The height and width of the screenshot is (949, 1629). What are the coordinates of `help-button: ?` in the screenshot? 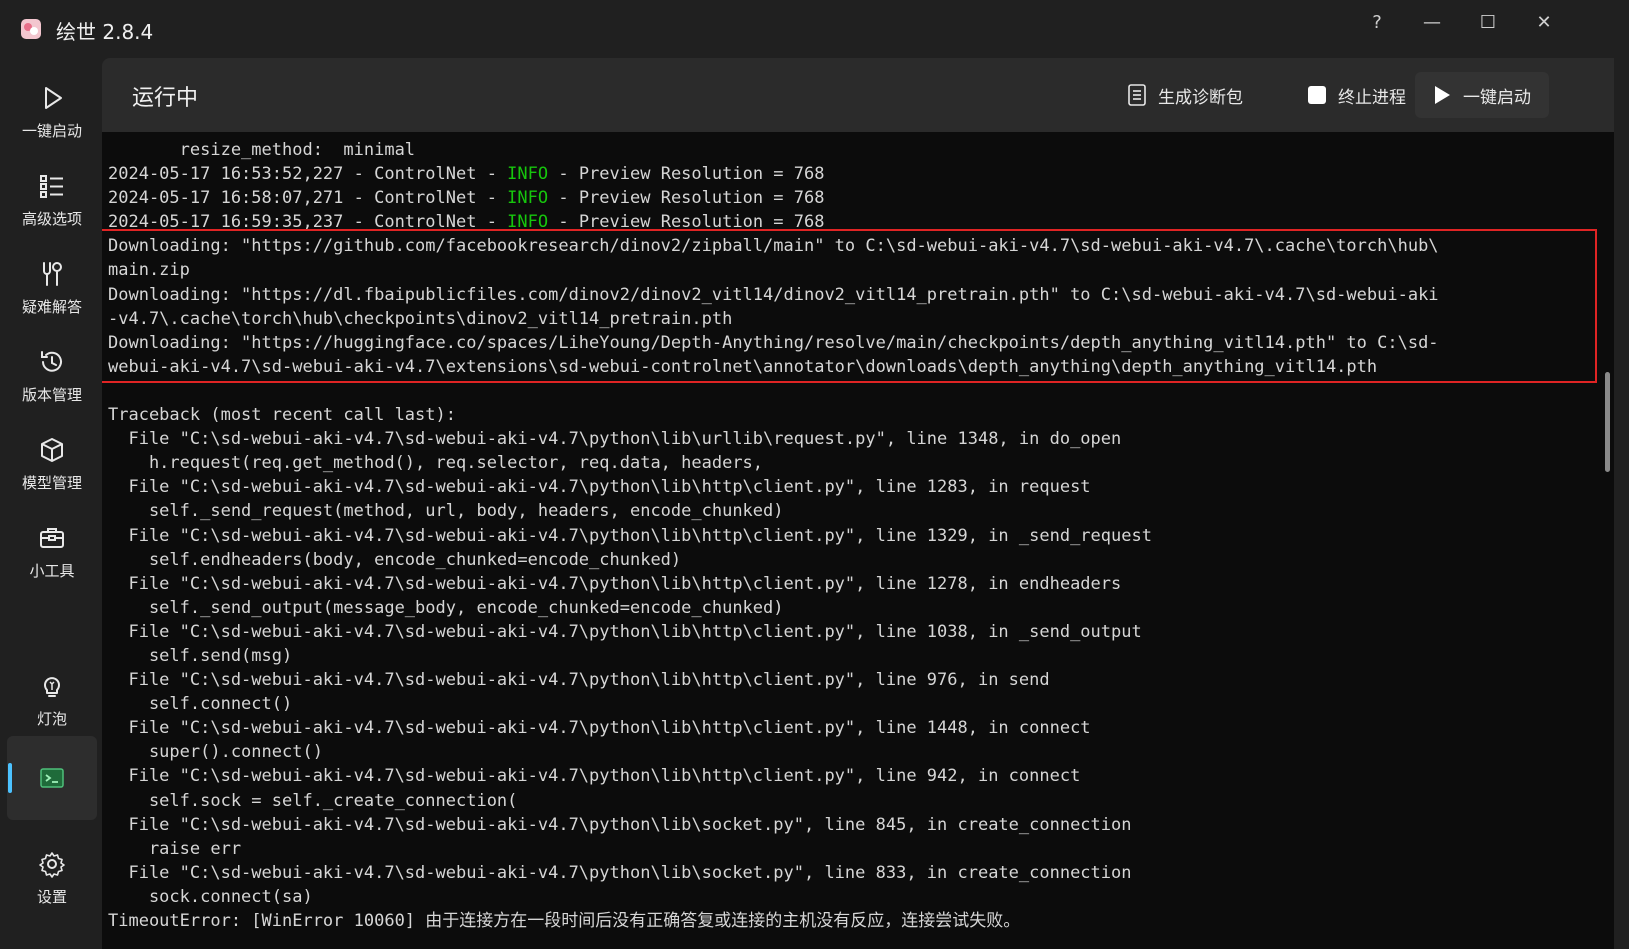 It's located at (1377, 22).